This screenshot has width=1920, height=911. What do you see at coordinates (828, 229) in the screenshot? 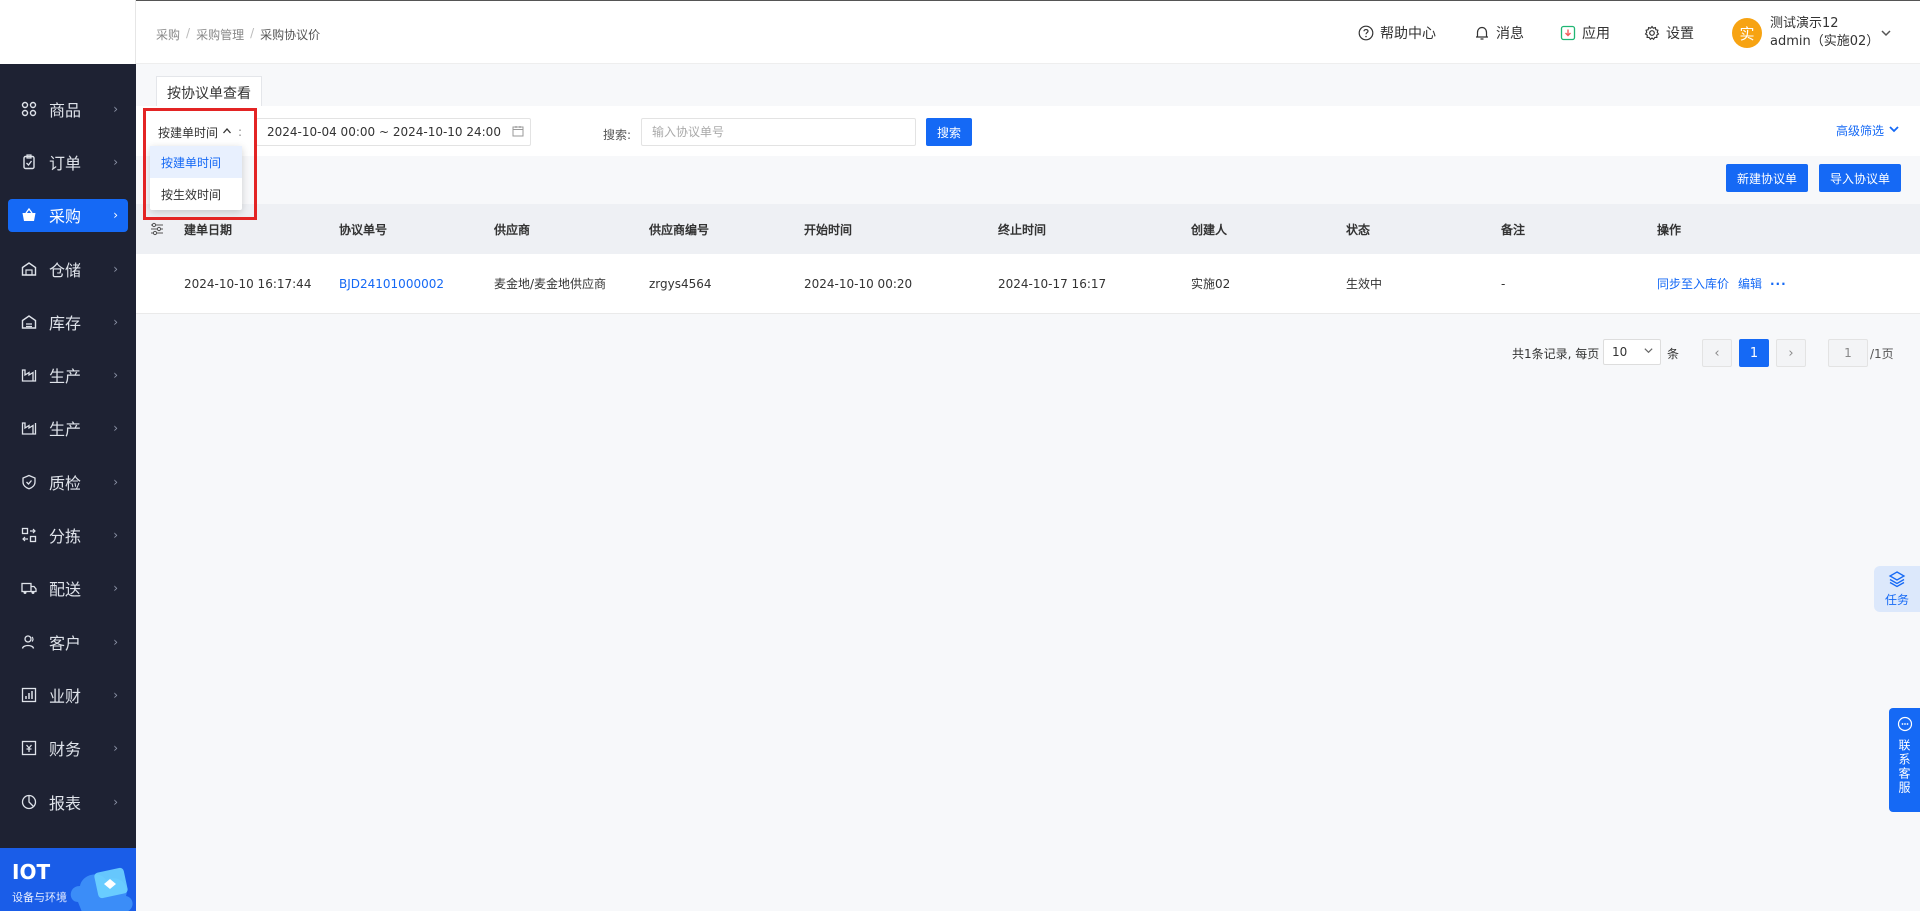
I see `column-header: 开始时间` at bounding box center [828, 229].